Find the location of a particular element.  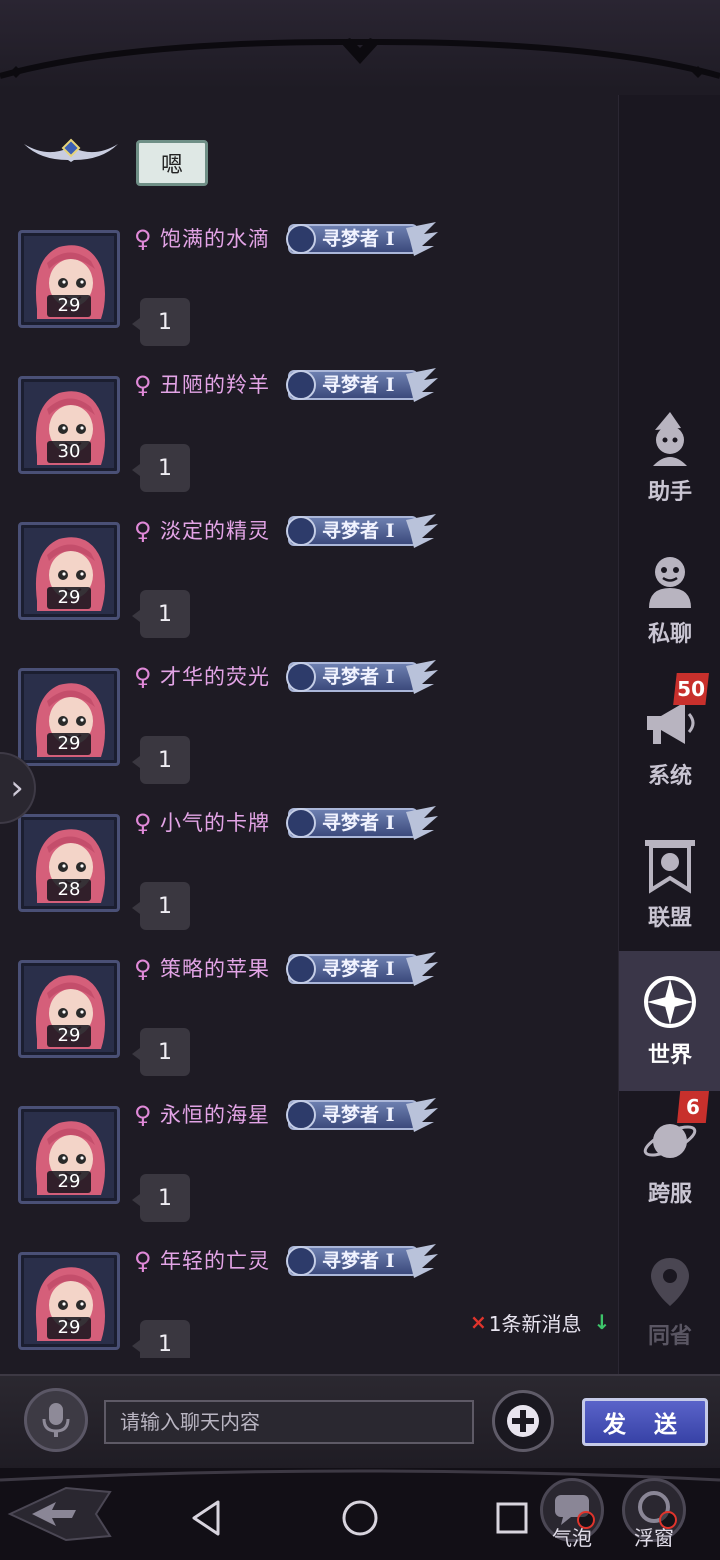

nav-home-icon is located at coordinates (360, 1518).